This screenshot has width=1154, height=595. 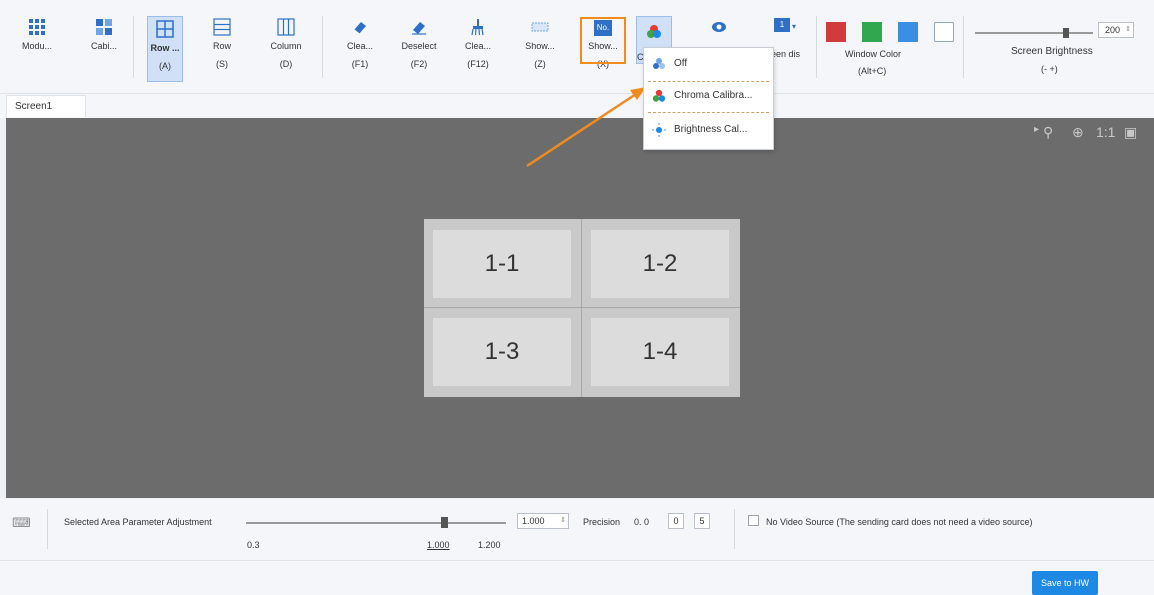 I want to click on brightness-track, so click(x=1034, y=33).